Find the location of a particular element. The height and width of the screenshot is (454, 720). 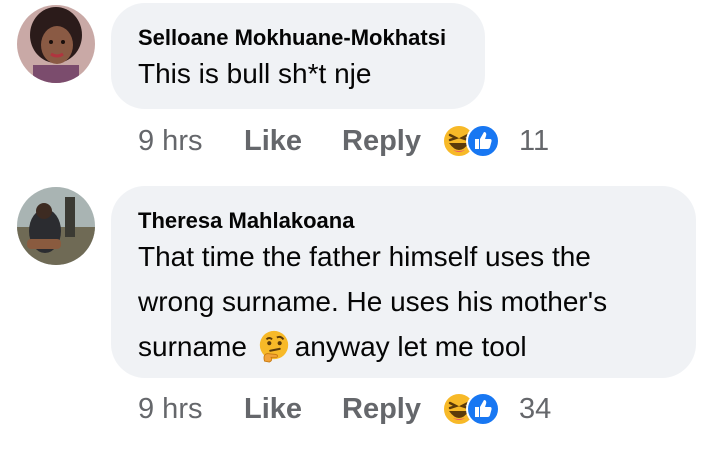

comment-text-fragment: anyway let me tool is located at coordinates (410, 346).